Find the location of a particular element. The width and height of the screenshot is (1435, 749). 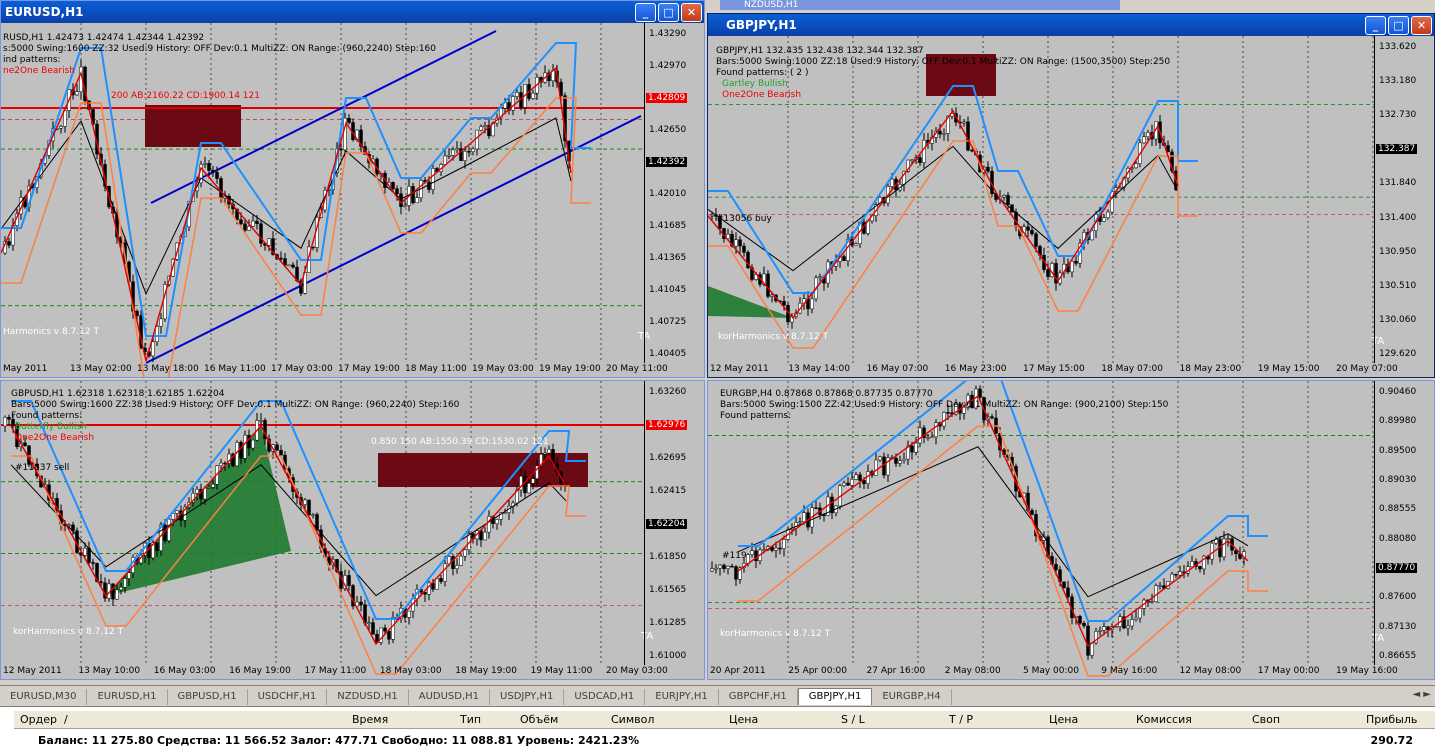

price-tick: 1.61850 is located at coordinates (668, 557).